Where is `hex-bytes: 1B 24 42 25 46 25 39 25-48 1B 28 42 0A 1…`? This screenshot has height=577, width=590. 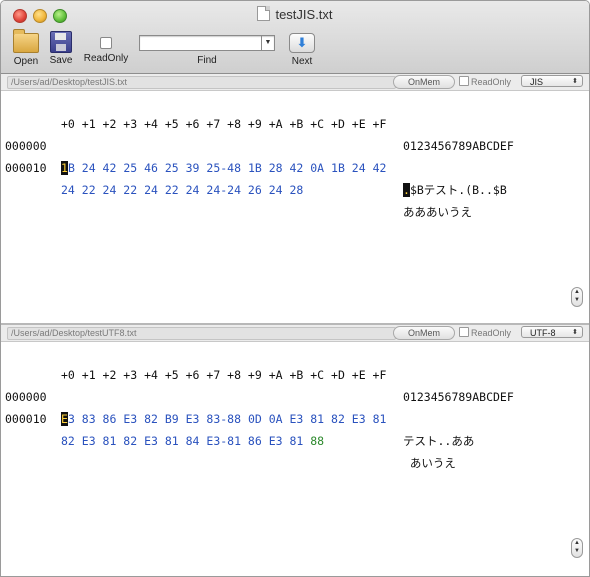 hex-bytes: 1B 24 42 25 46 25 39 25-48 1B 28 42 0A 1… is located at coordinates (223, 168).